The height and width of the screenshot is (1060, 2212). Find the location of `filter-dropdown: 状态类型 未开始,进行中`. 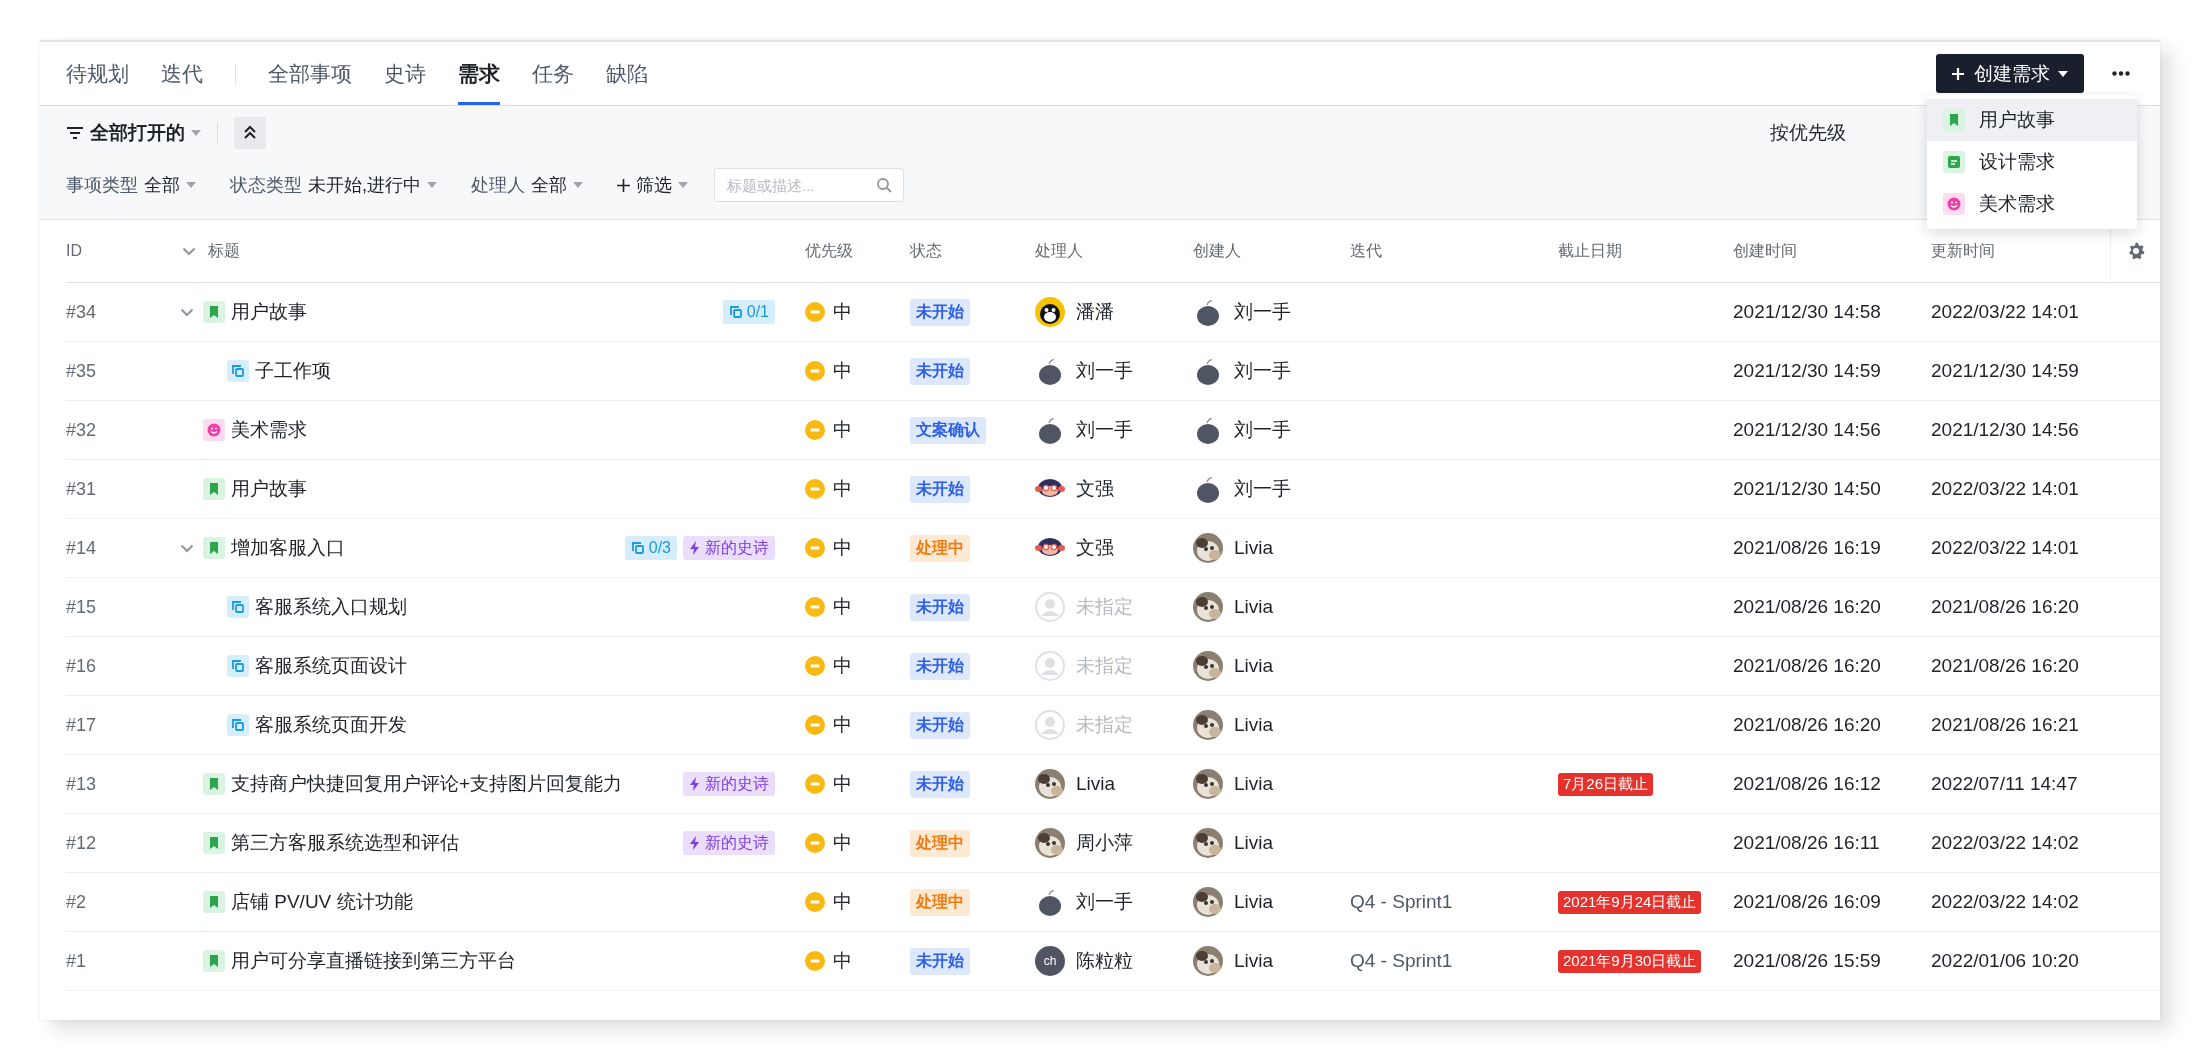

filter-dropdown: 状态类型 未开始,进行中 is located at coordinates (333, 185).